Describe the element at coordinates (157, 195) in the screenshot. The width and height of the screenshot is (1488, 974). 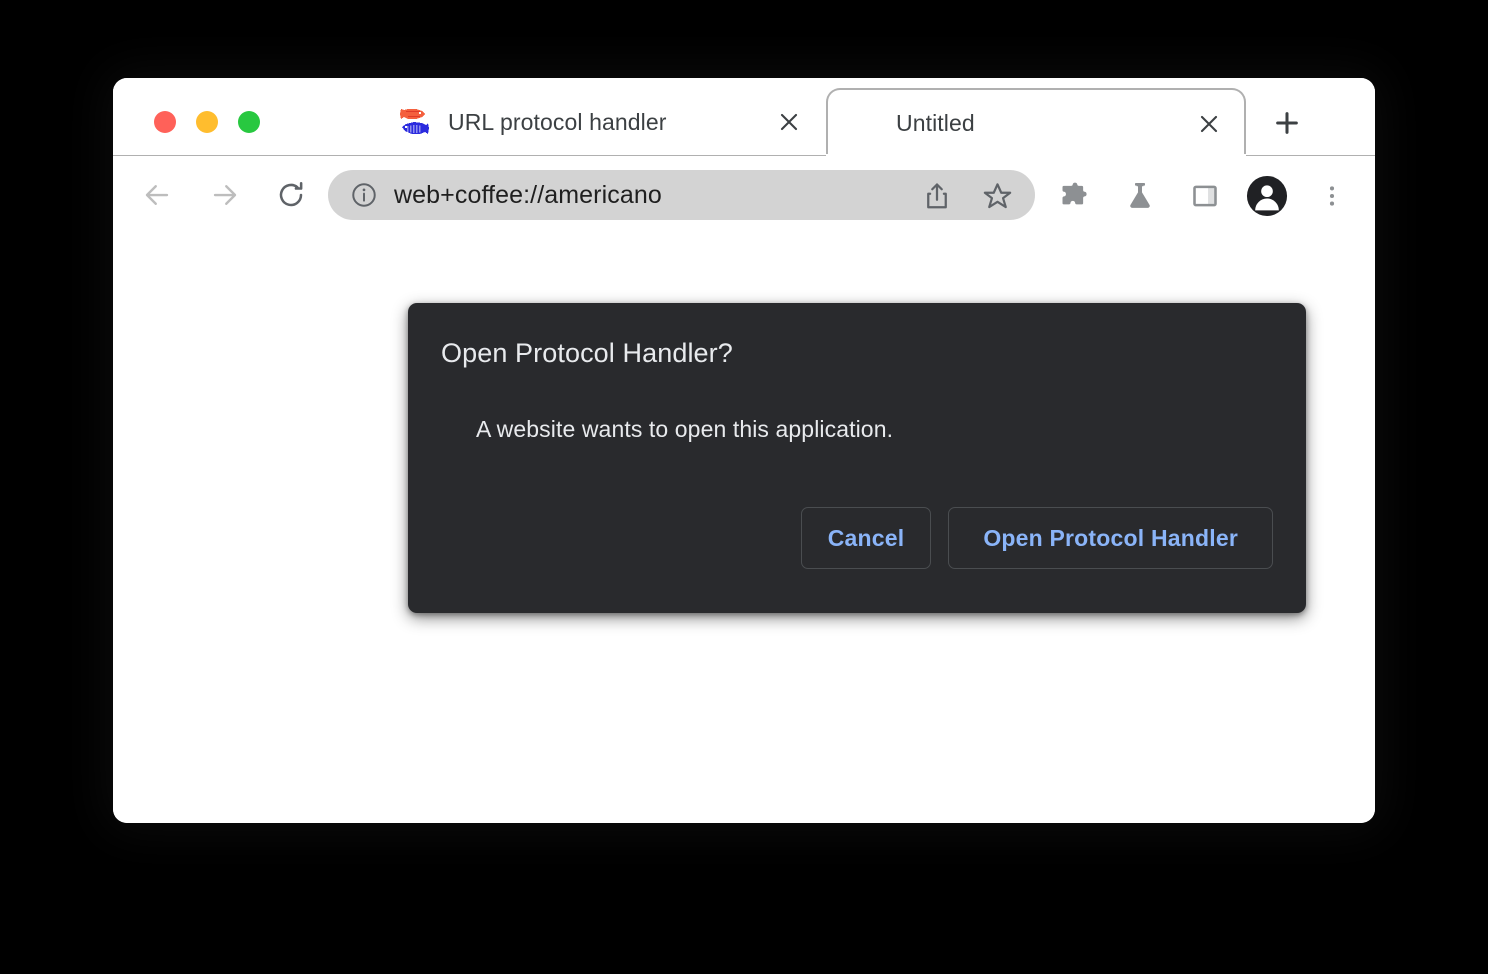
I see `back-button` at that location.